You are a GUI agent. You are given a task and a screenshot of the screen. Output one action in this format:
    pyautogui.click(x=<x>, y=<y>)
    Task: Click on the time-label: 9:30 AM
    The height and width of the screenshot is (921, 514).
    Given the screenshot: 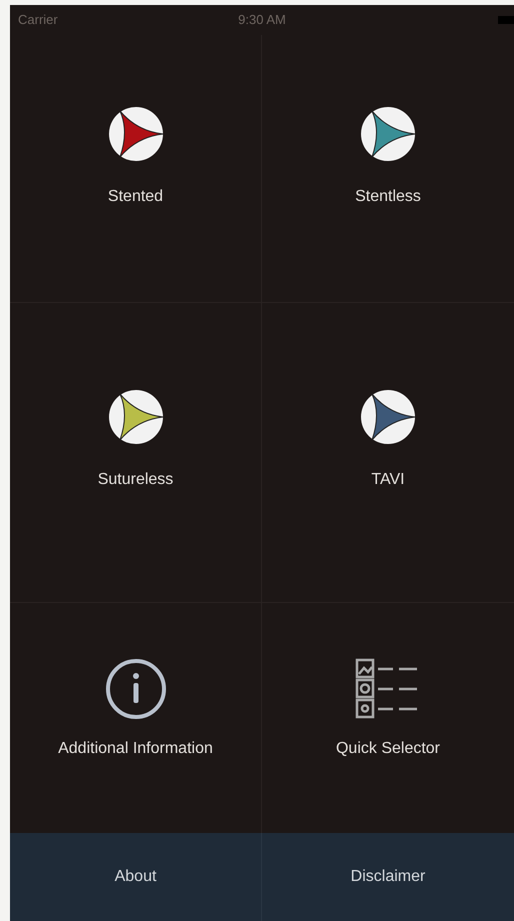 What is the action you would take?
    pyautogui.click(x=262, y=20)
    